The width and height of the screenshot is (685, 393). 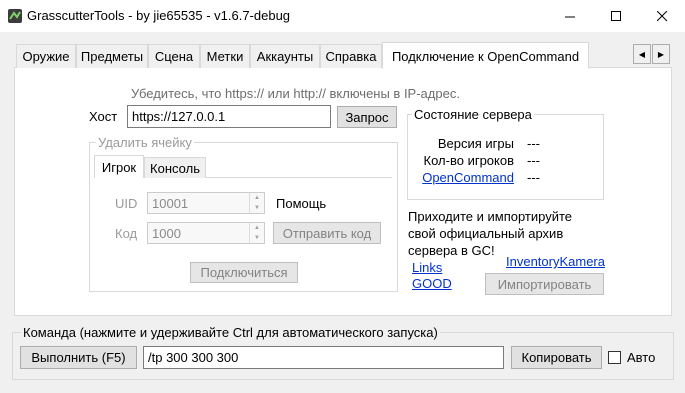 I want to click on tab-label: Консоль, so click(x=175, y=168).